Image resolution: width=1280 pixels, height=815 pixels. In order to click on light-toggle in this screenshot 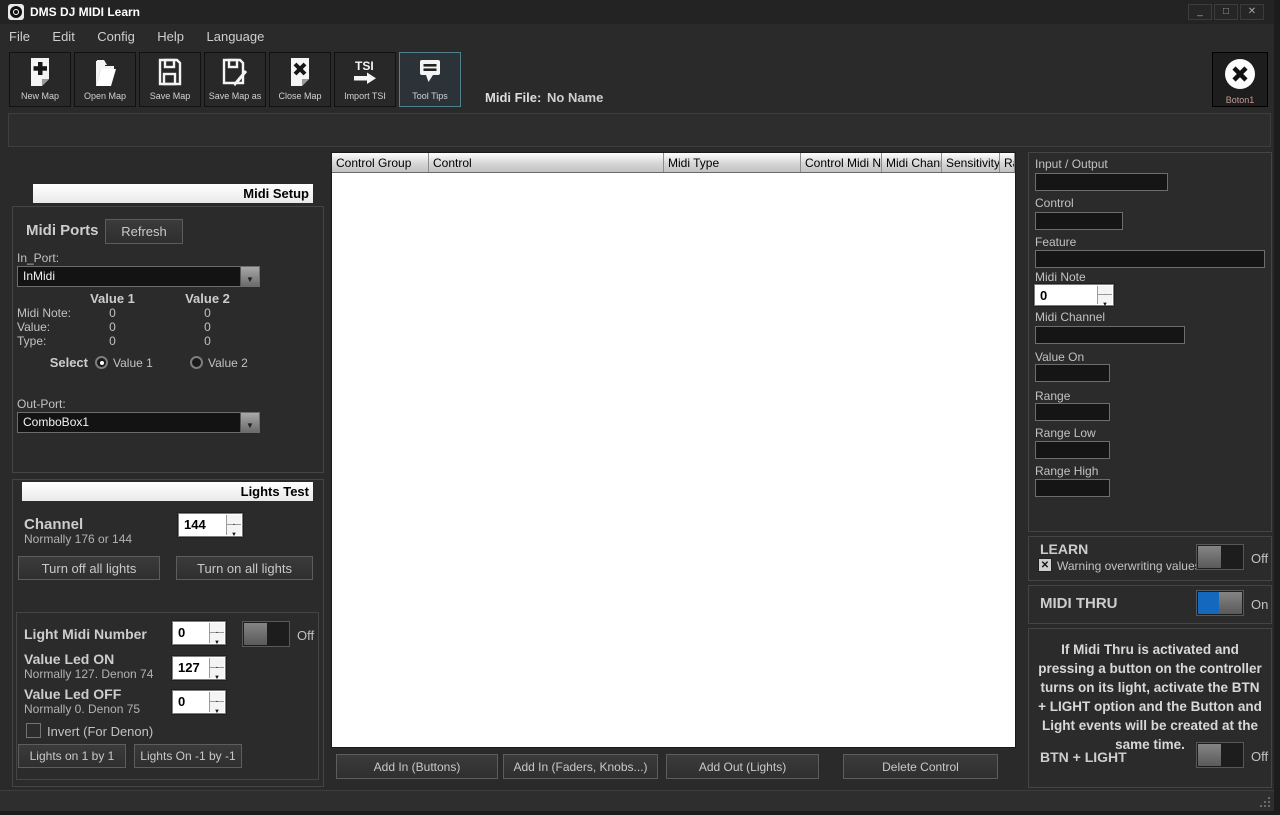, I will do `click(266, 634)`.